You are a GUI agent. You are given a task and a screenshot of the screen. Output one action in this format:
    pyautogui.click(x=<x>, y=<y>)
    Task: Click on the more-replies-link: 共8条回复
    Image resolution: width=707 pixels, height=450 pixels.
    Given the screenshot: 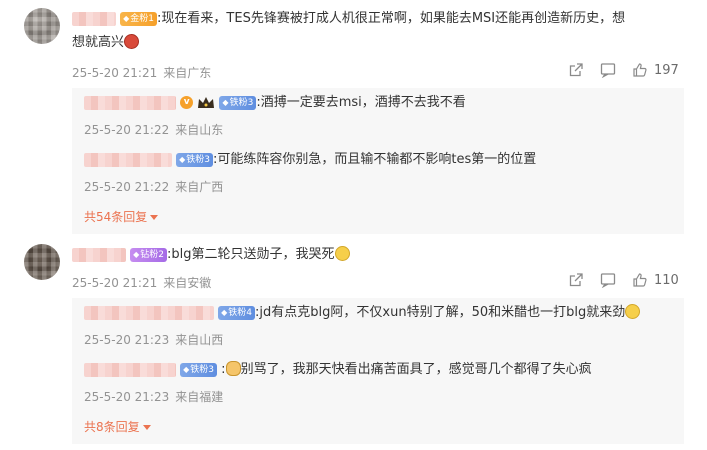 What is the action you would take?
    pyautogui.click(x=117, y=426)
    